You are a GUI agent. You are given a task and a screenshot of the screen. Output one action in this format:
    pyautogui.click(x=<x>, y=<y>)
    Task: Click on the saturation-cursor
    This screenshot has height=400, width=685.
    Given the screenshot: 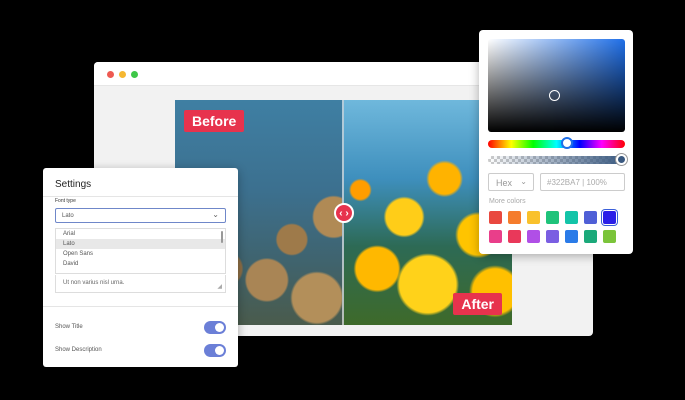 What is the action you would take?
    pyautogui.click(x=554, y=95)
    